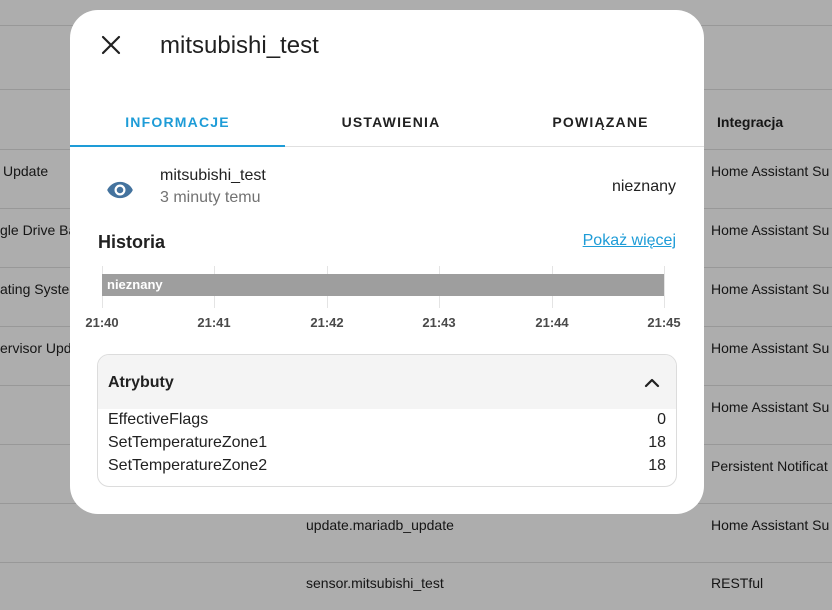 This screenshot has width=832, height=610. Describe the element at coordinates (239, 45) in the screenshot. I see `dialog-title: mitsubishi_test` at that location.